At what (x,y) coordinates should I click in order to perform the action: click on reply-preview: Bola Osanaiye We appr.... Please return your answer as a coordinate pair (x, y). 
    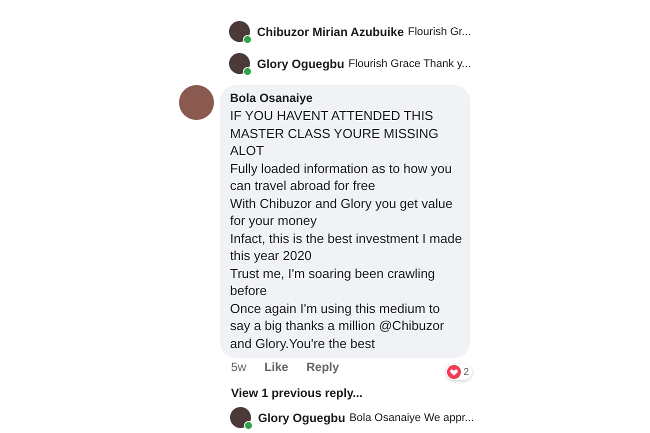
    Looking at the image, I should click on (411, 418).